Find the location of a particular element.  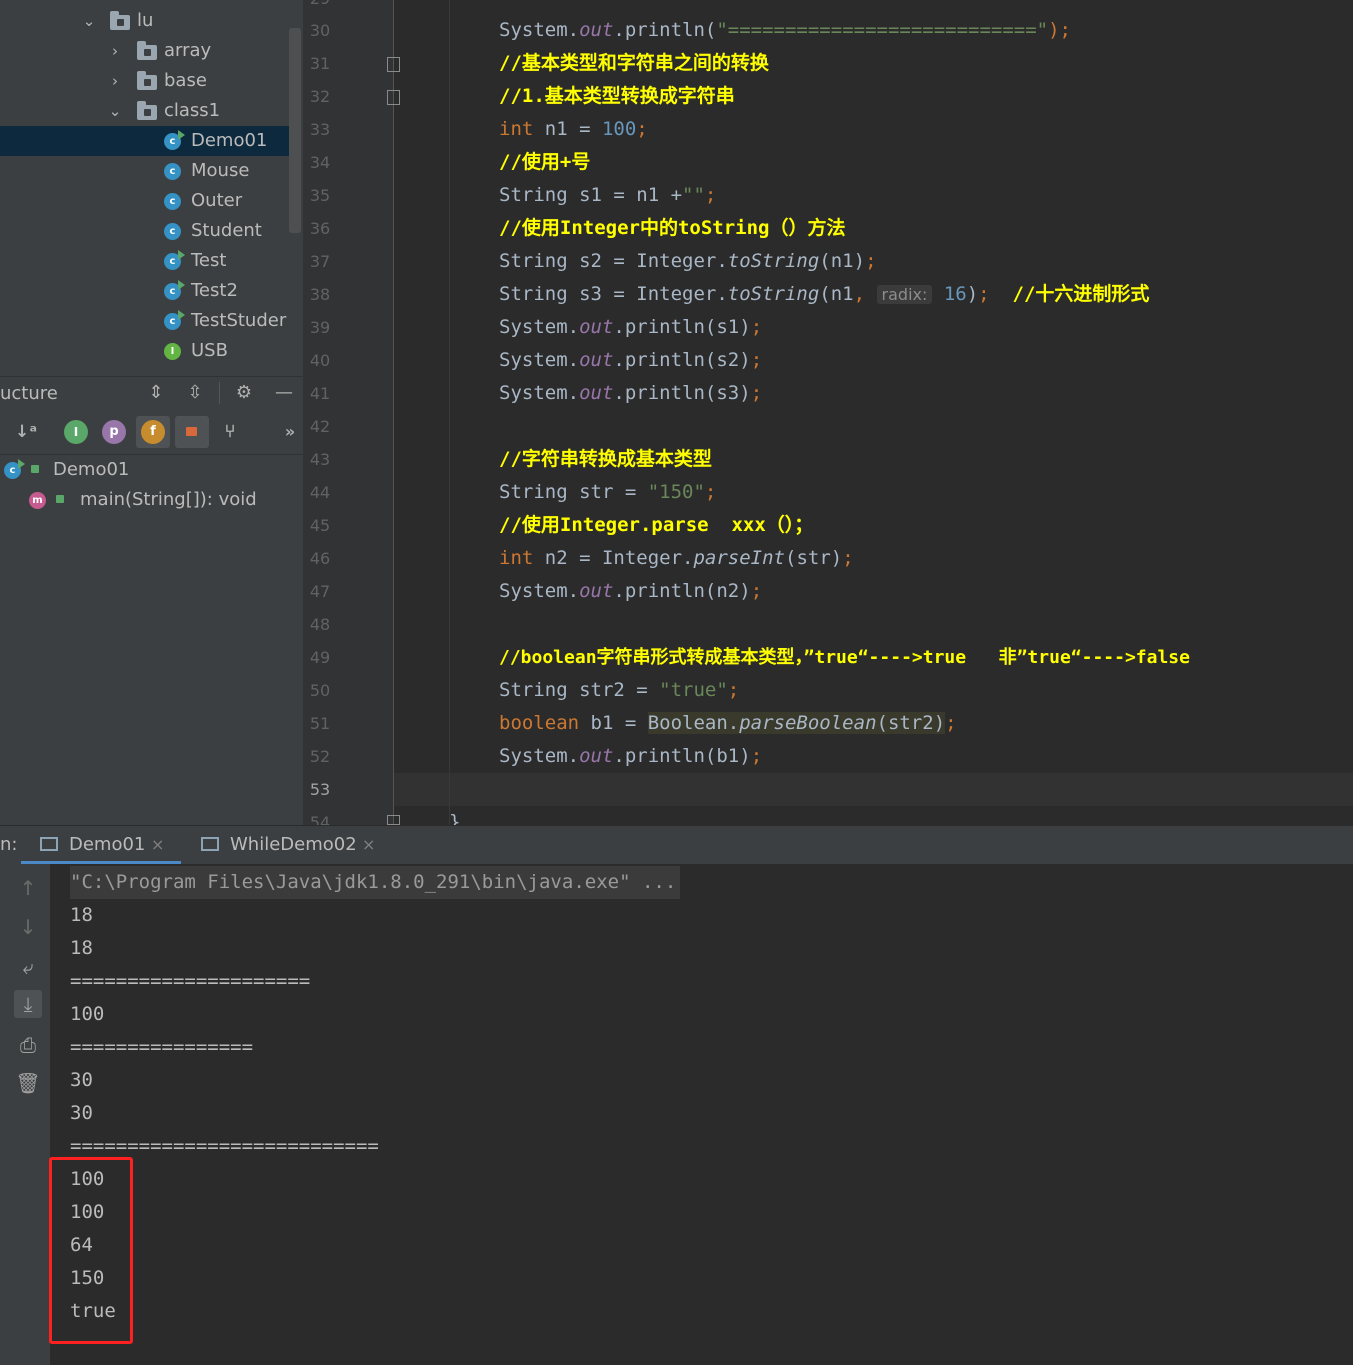

code-line-36: //使用Integer中的toString（）方法 is located at coordinates (672, 228).